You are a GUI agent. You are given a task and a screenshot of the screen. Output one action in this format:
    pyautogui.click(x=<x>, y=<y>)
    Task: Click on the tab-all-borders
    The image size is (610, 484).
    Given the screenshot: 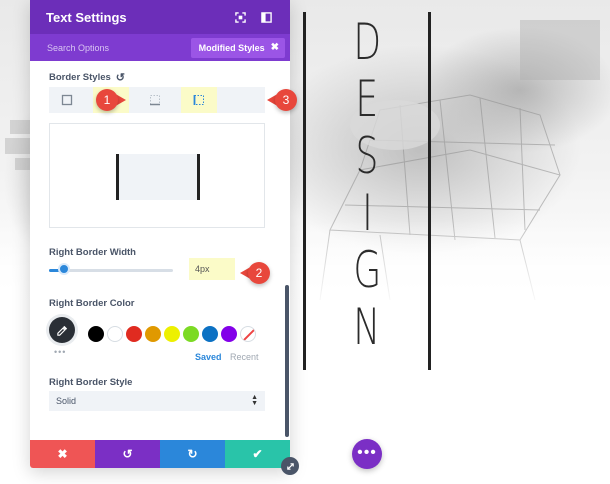 What is the action you would take?
    pyautogui.click(x=67, y=100)
    